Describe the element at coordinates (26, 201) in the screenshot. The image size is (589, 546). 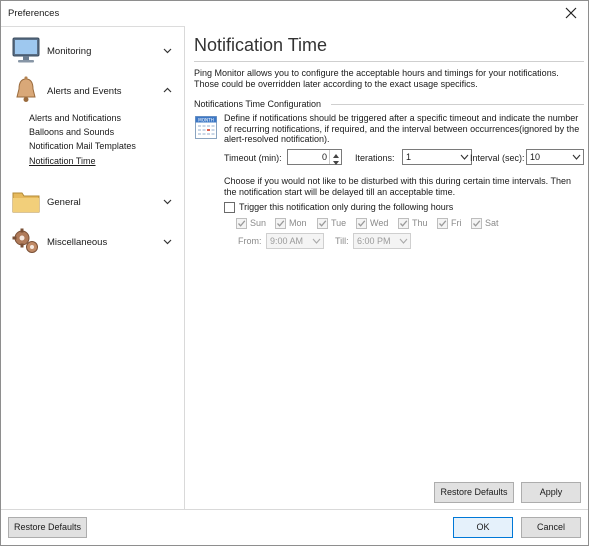
I see `folder-icon` at that location.